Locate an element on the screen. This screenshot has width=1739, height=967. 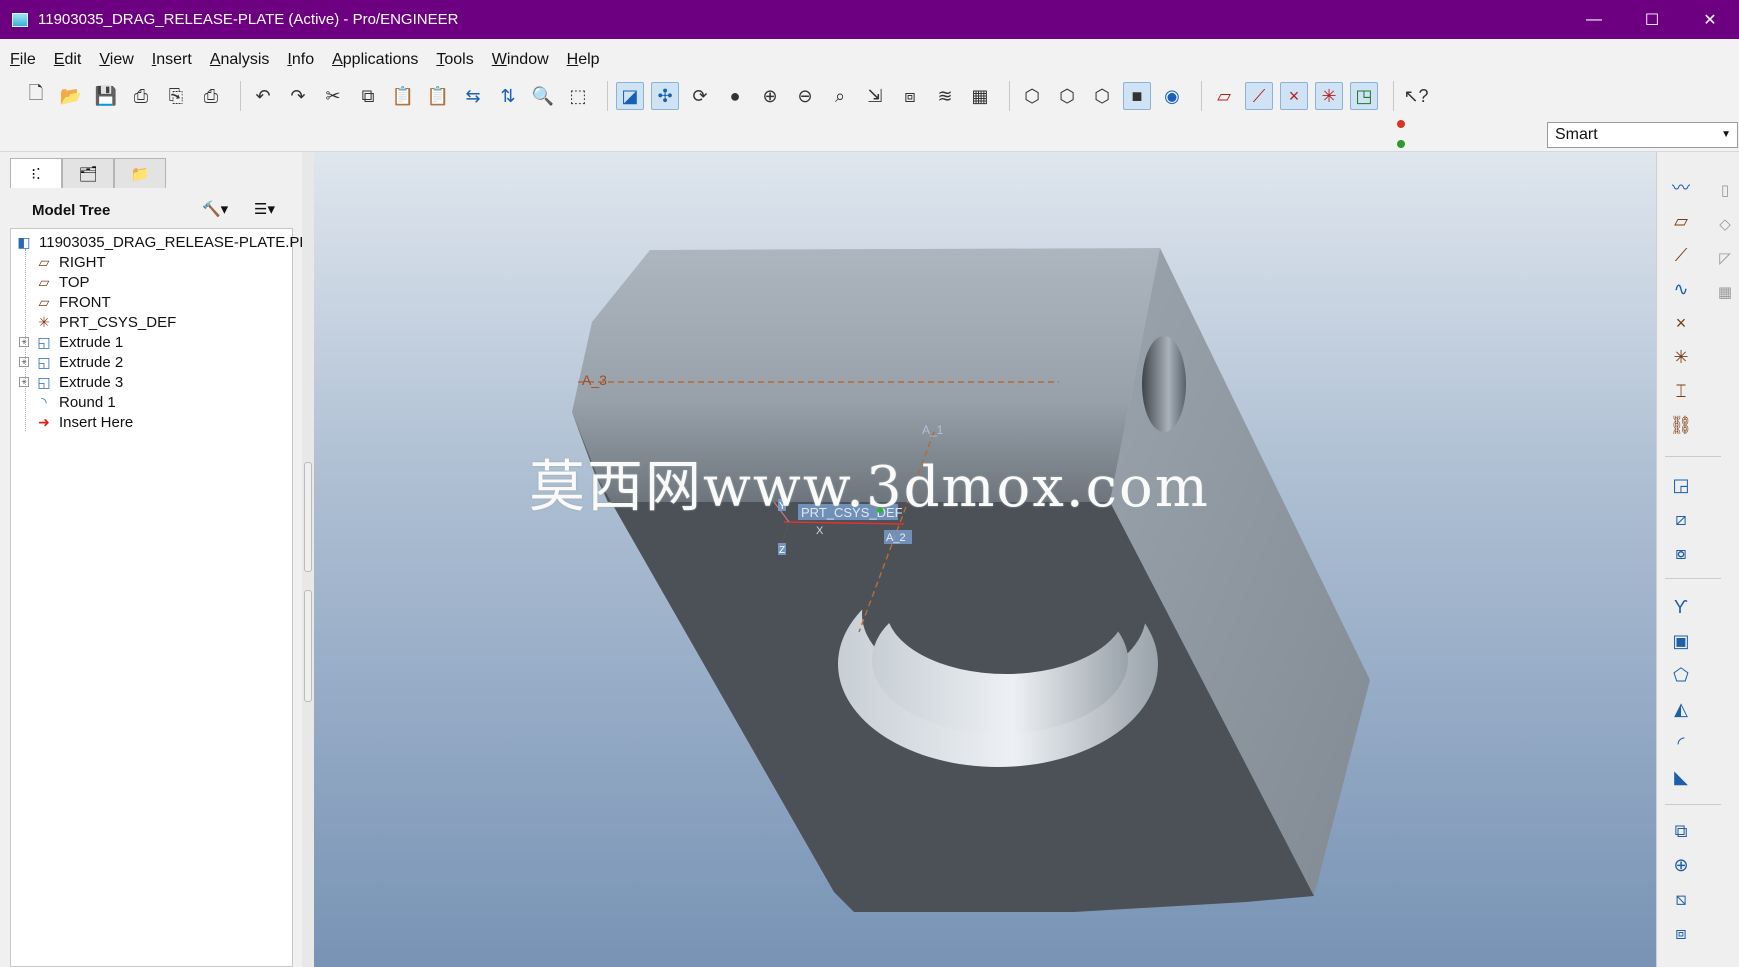
pattern-tool-icon: ⊕ is located at coordinates (1681, 865).